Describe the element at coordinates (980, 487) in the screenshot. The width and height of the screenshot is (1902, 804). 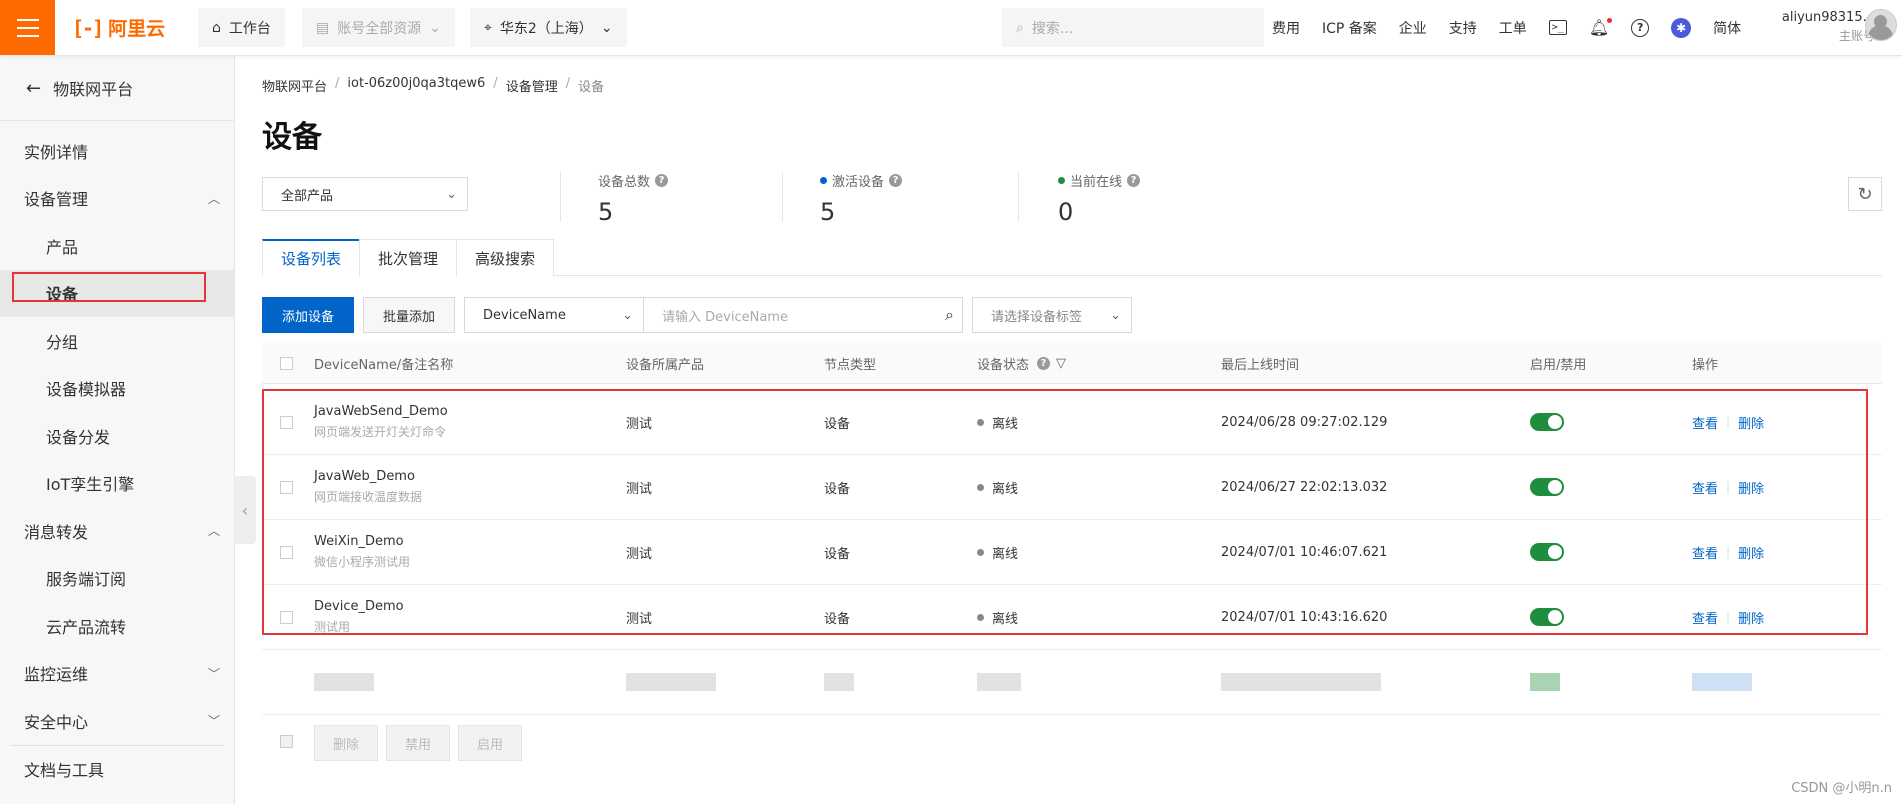
I see `status-offline-dot-icon` at that location.